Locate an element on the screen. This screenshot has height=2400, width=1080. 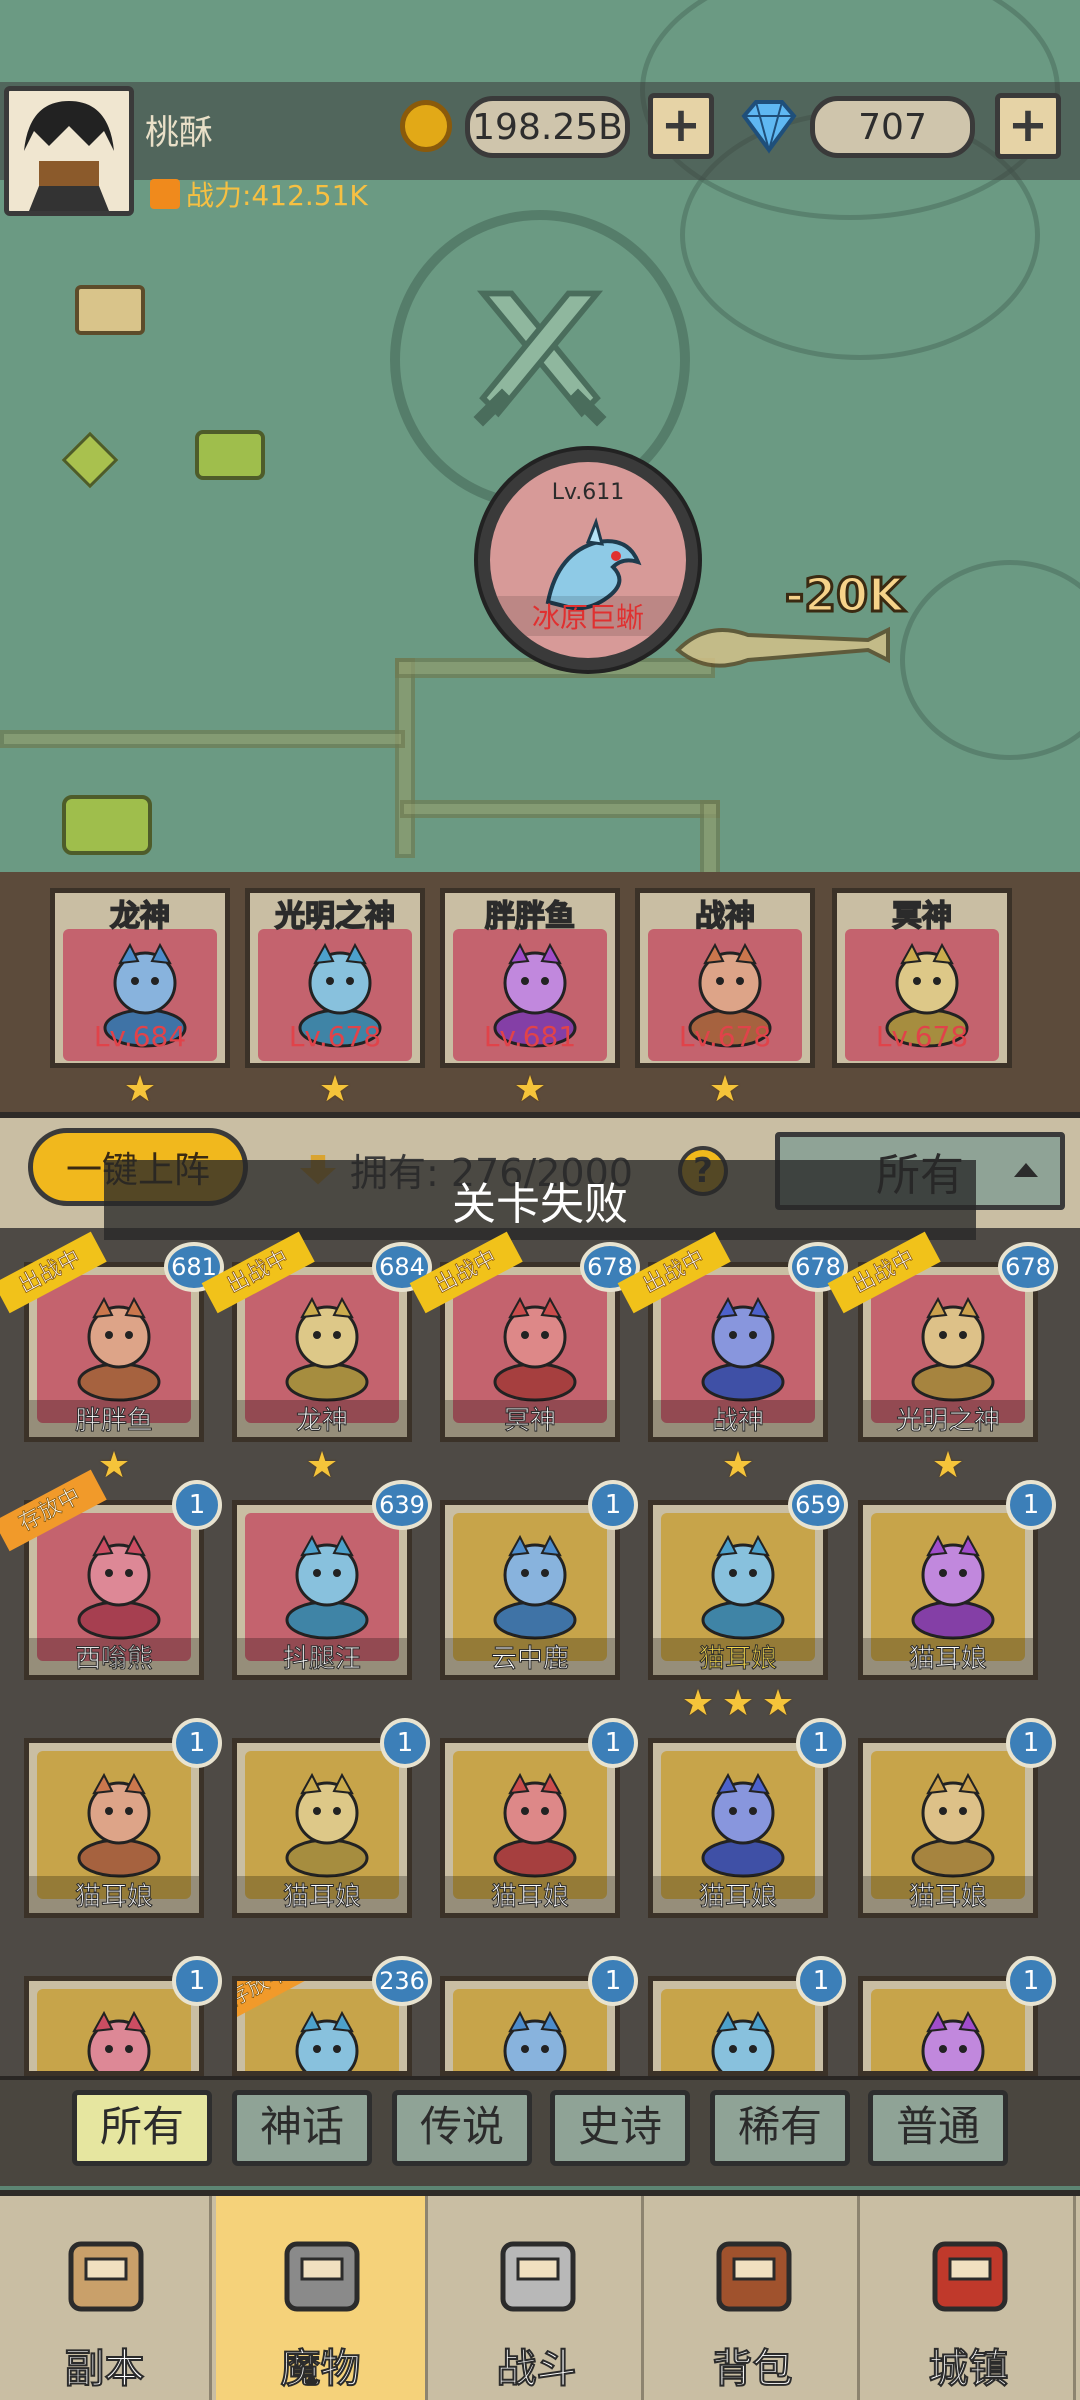
roster-card: 出战中 冥神 is located at coordinates (514, 1336).